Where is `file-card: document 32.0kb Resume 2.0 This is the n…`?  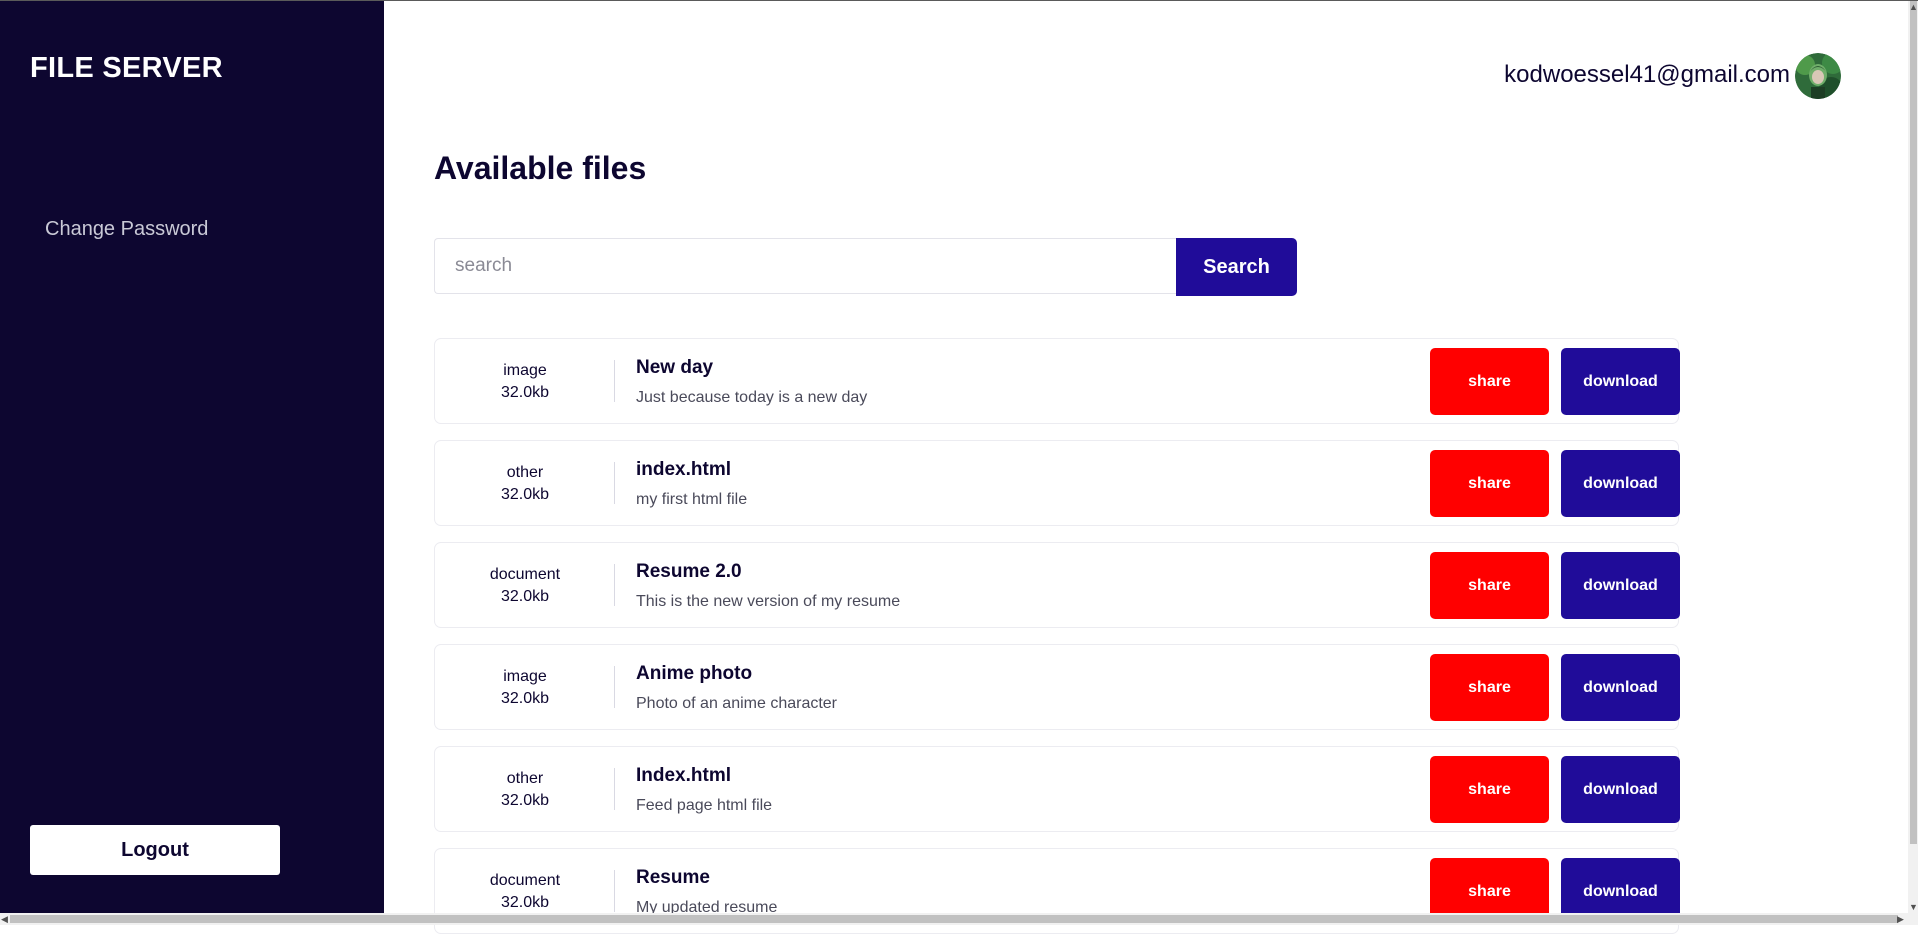
file-card: document 32.0kb Resume 2.0 This is the n… is located at coordinates (1057, 585).